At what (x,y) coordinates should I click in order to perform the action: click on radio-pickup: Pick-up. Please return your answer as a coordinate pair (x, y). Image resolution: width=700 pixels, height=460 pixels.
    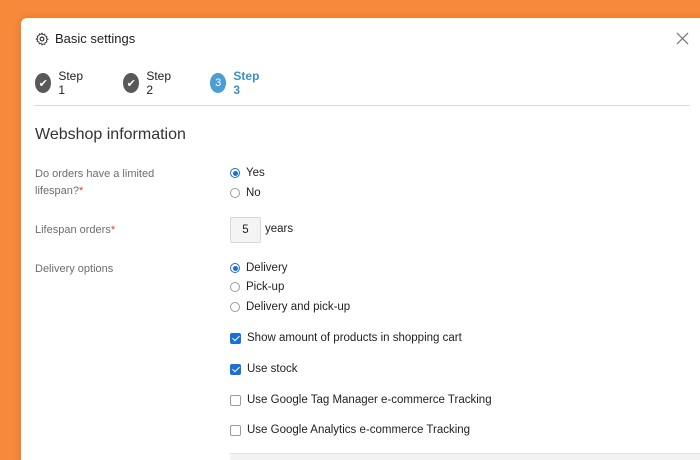
    Looking at the image, I should click on (257, 287).